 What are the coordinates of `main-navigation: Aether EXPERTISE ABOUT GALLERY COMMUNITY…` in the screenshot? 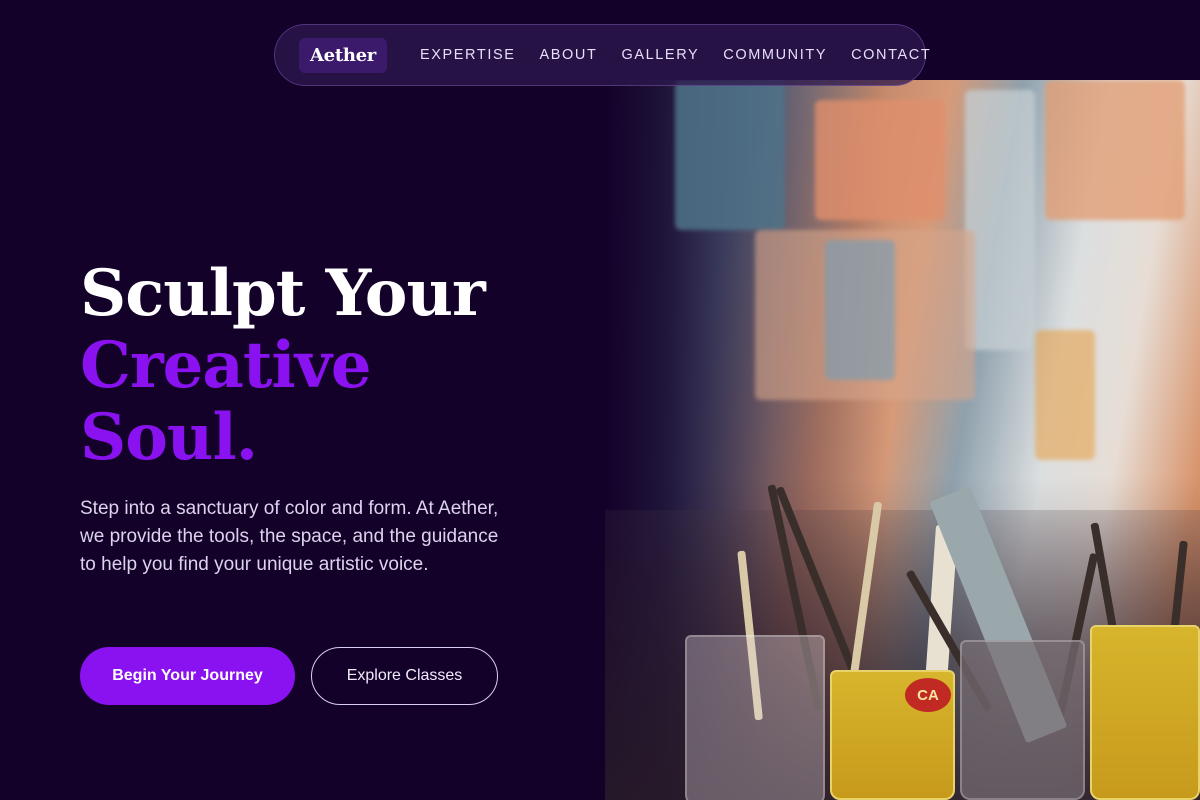 It's located at (602, 55).